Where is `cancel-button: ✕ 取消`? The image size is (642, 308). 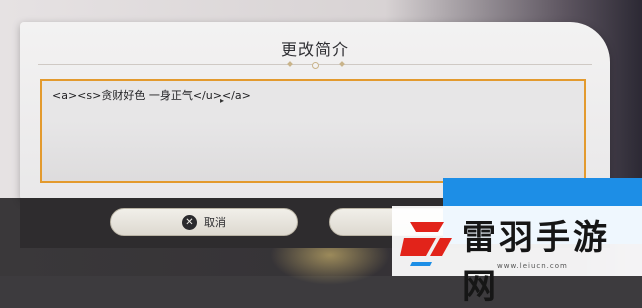
cancel-button: ✕ 取消 is located at coordinates (204, 222).